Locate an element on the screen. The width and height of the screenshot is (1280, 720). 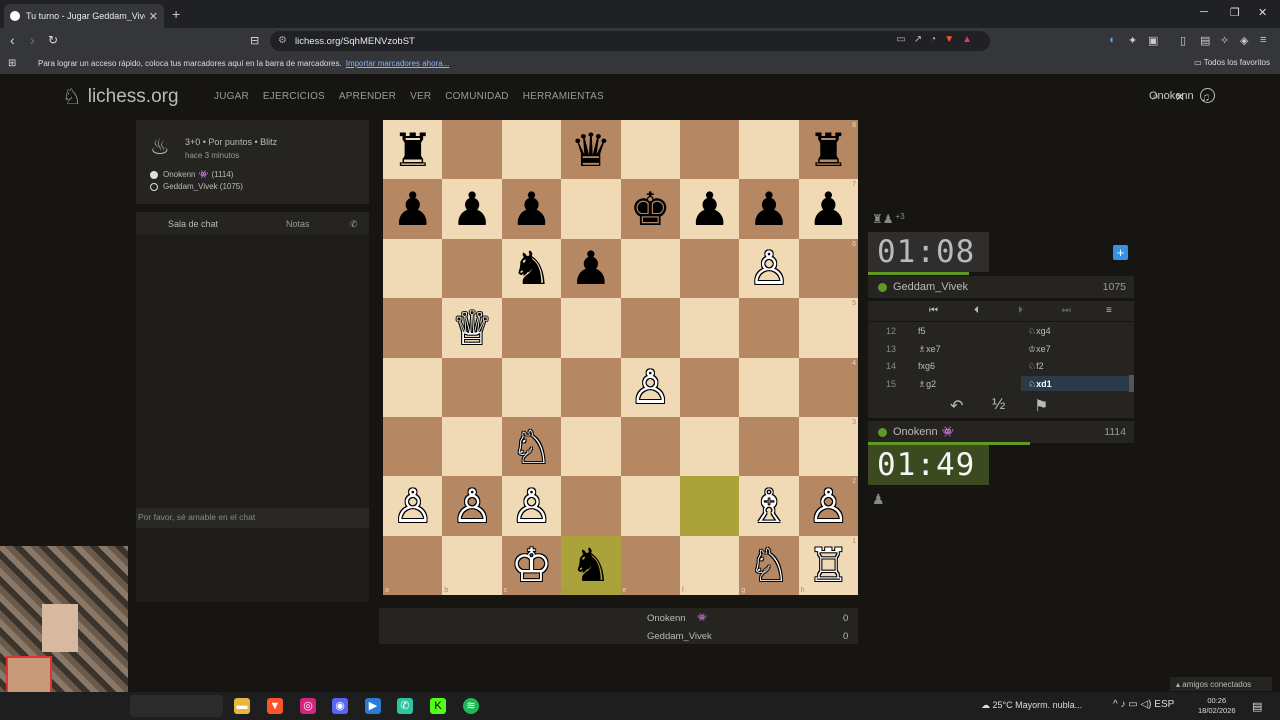
phone-icon: ✆ is located at coordinates (354, 224).